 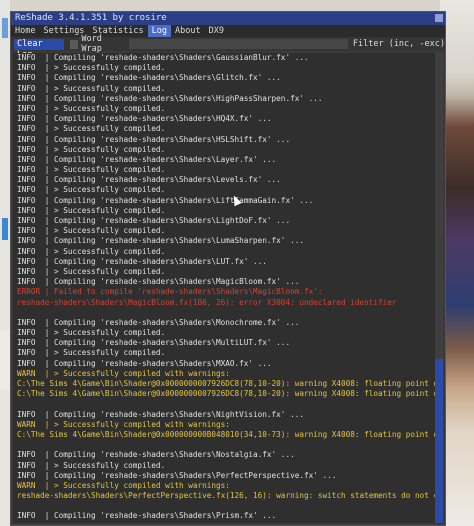 What do you see at coordinates (5, 263) in the screenshot?
I see `background-left` at bounding box center [5, 263].